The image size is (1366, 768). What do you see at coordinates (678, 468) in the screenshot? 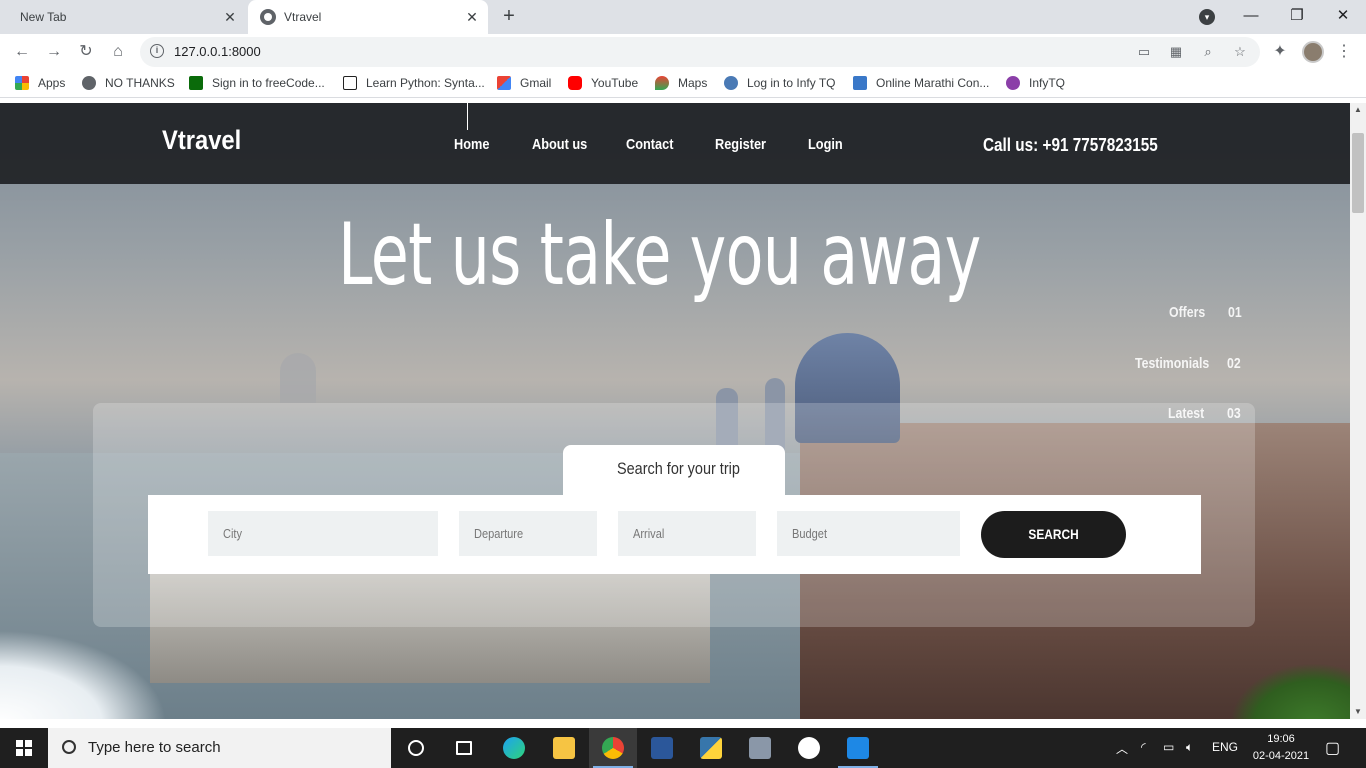
I see `search-tab-label: Search for your trip` at bounding box center [678, 468].